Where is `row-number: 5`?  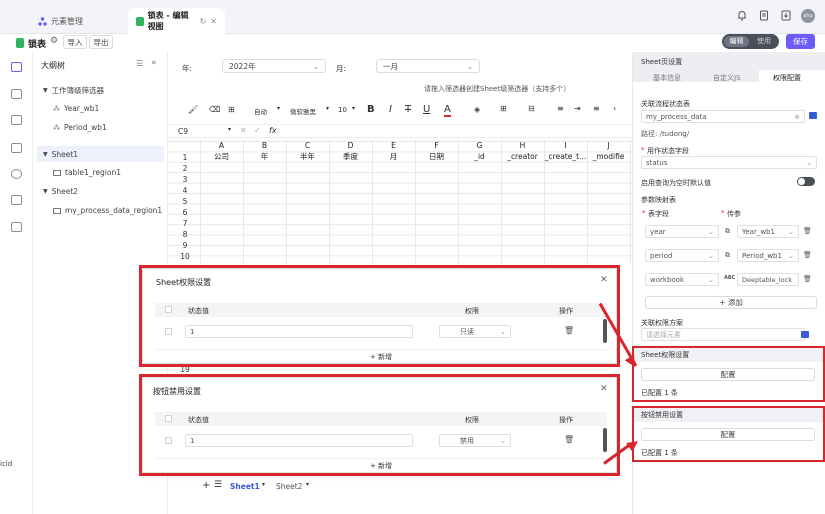
row-number: 5 is located at coordinates (185, 201).